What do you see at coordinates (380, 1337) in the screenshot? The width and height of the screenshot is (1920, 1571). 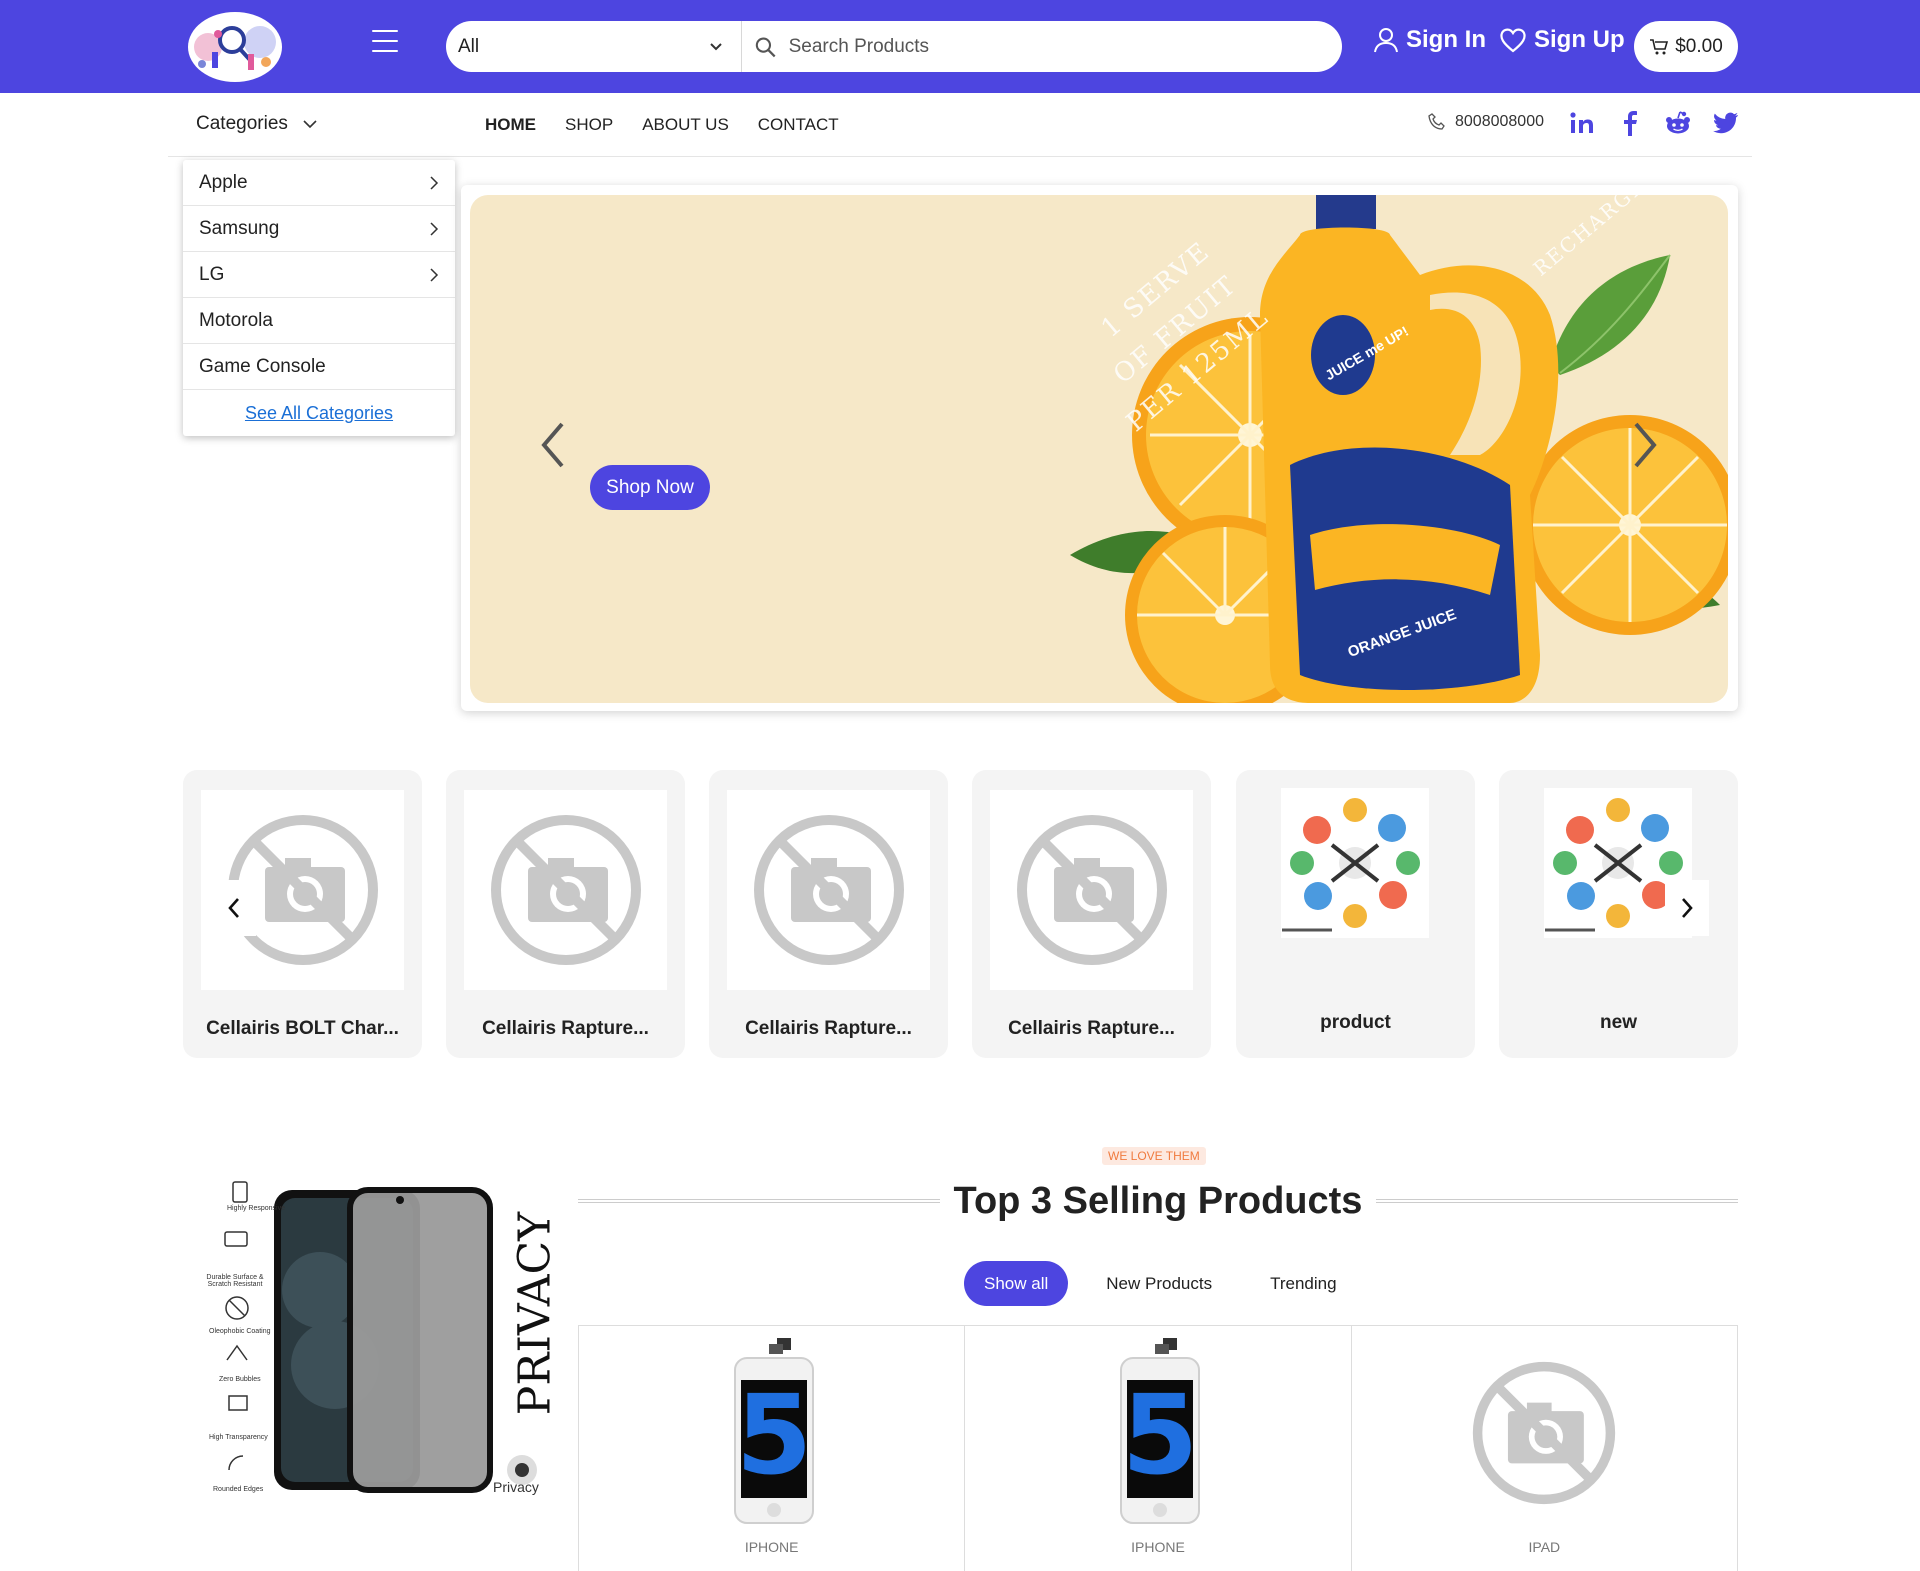 I see `screen-protector-illustration` at bounding box center [380, 1337].